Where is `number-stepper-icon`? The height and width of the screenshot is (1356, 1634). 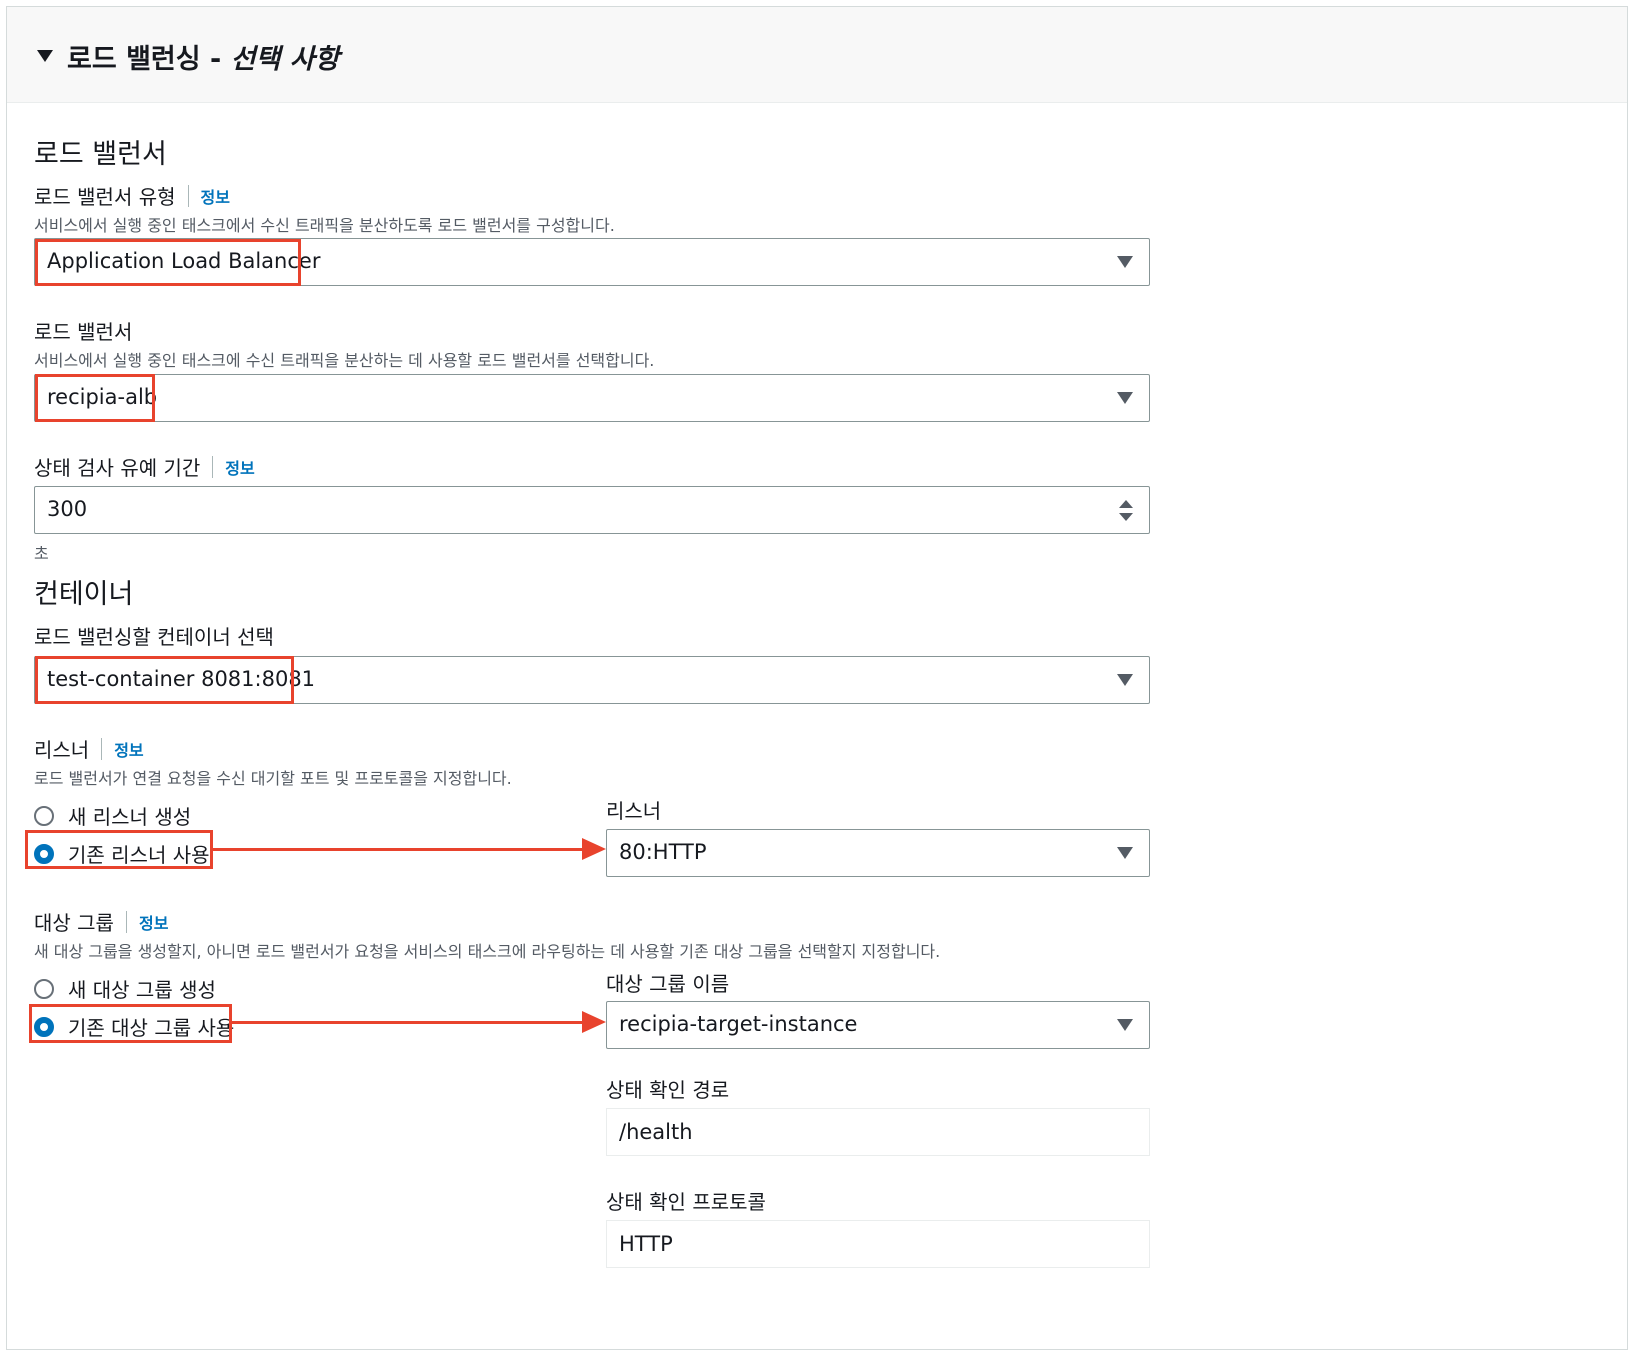
number-stepper-icon is located at coordinates (1126, 511).